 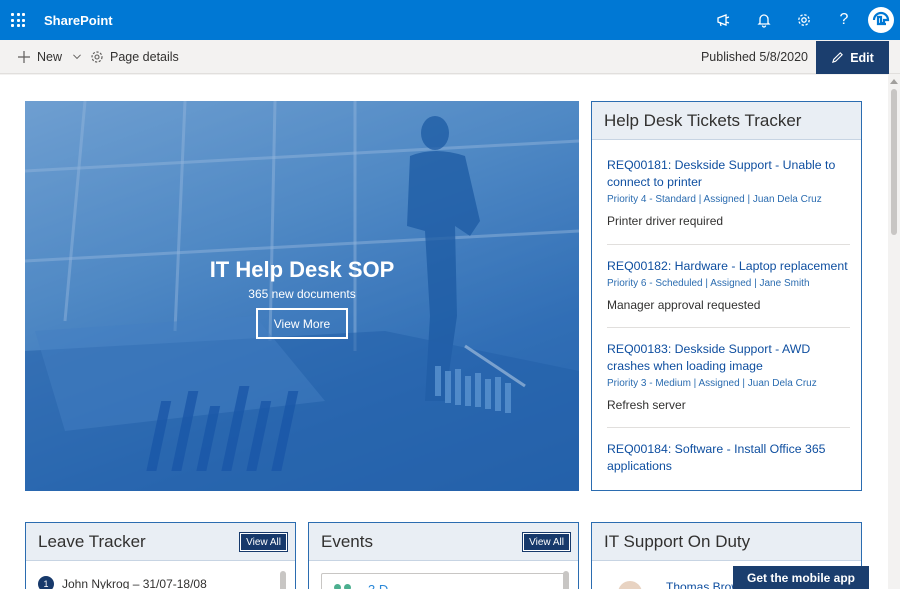 I want to click on ticket-title: REQ00182: Hardware - Laptop replacement, so click(x=728, y=266).